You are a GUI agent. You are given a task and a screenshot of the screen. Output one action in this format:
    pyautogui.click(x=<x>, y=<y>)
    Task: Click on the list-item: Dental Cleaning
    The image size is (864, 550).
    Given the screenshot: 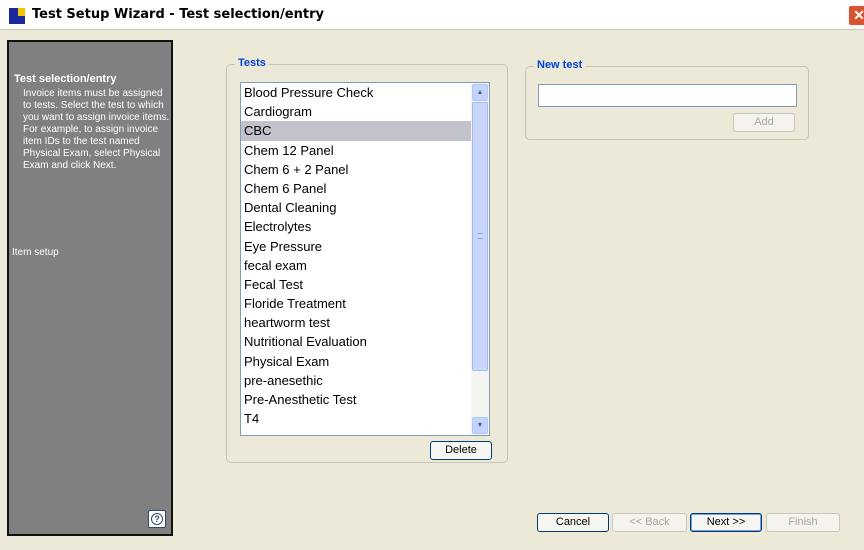 What is the action you would take?
    pyautogui.click(x=356, y=207)
    